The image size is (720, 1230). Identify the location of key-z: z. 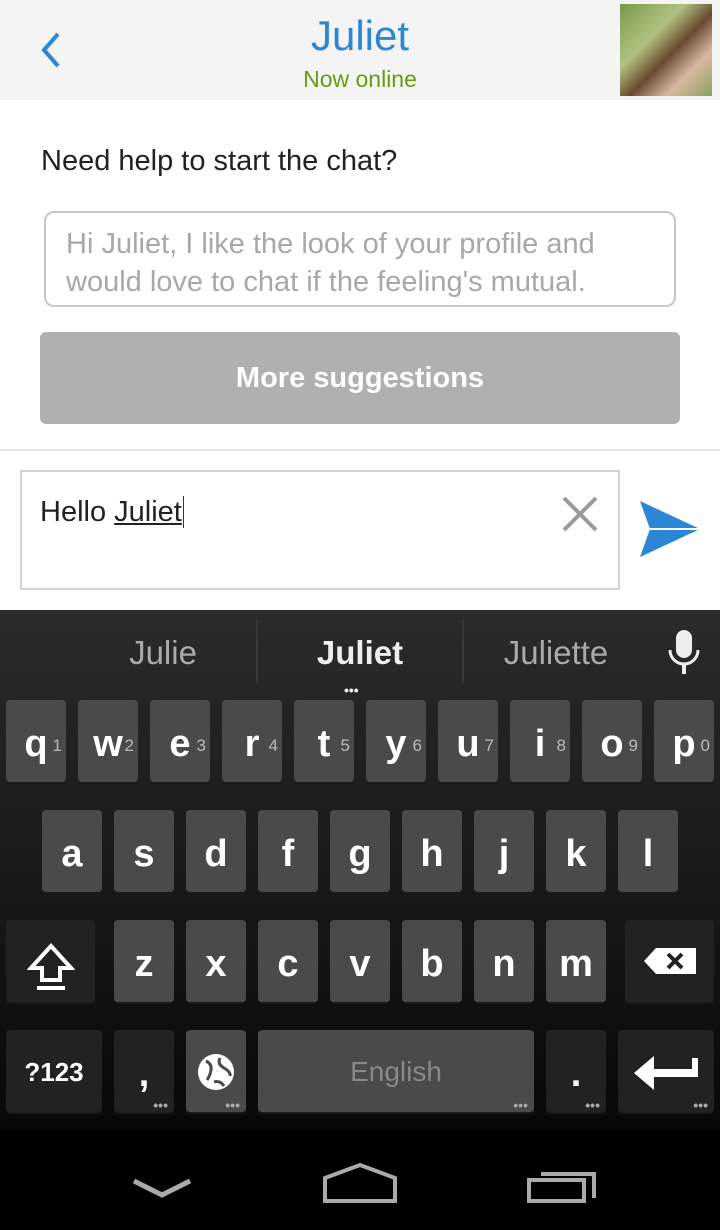
(144, 961).